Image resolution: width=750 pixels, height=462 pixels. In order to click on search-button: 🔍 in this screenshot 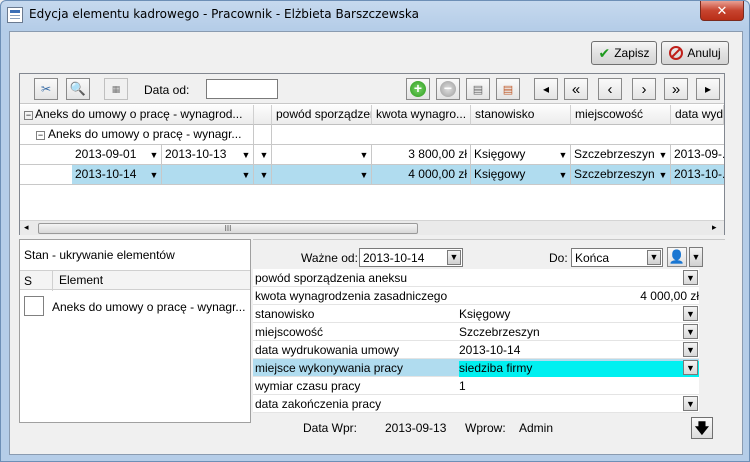, I will do `click(78, 89)`.